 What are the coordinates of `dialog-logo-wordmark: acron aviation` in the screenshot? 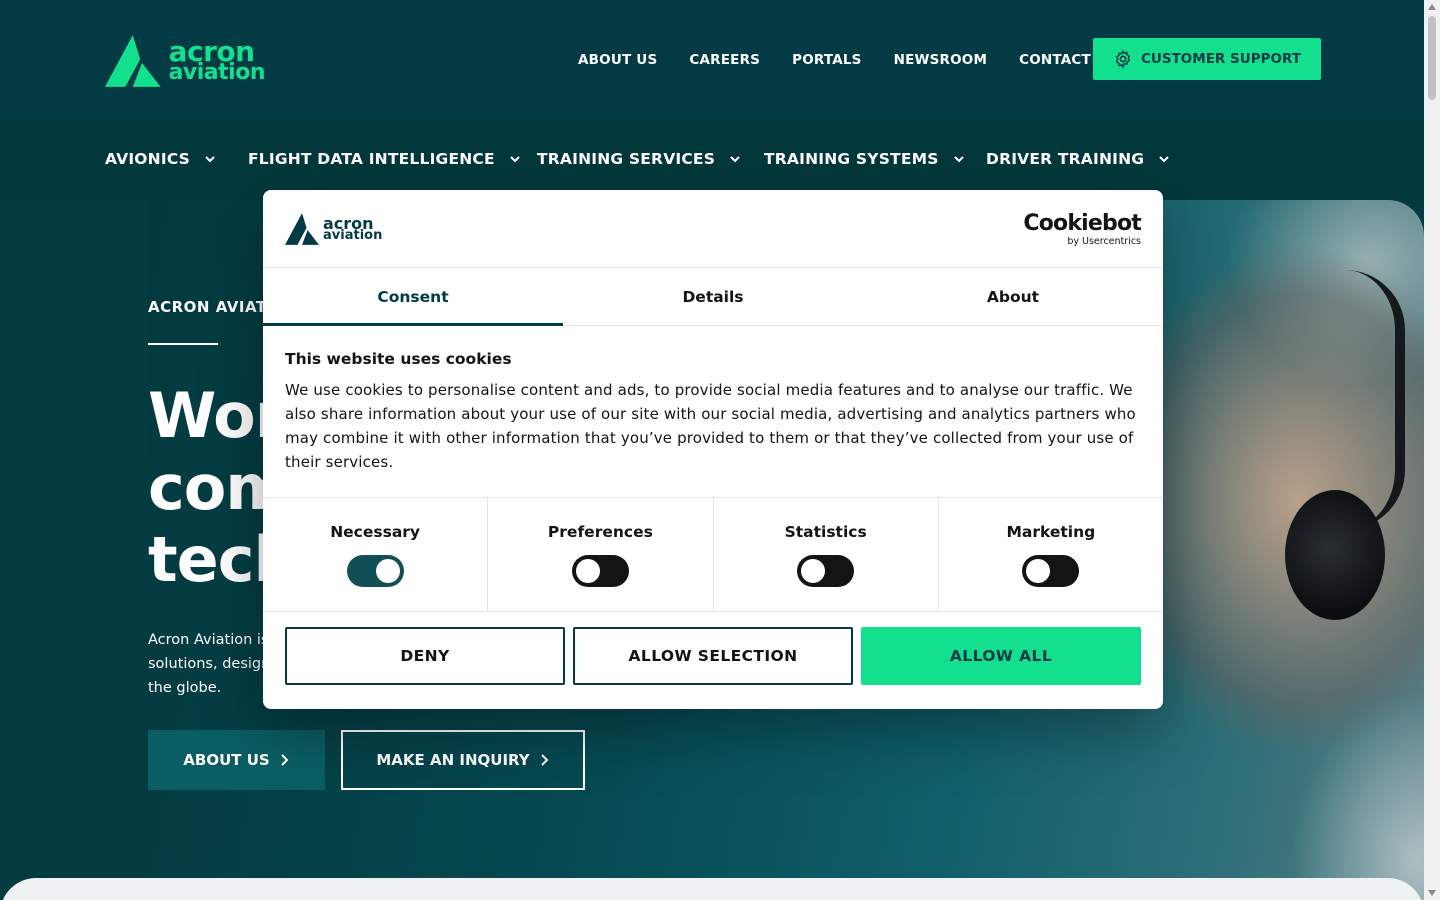 It's located at (353, 229).